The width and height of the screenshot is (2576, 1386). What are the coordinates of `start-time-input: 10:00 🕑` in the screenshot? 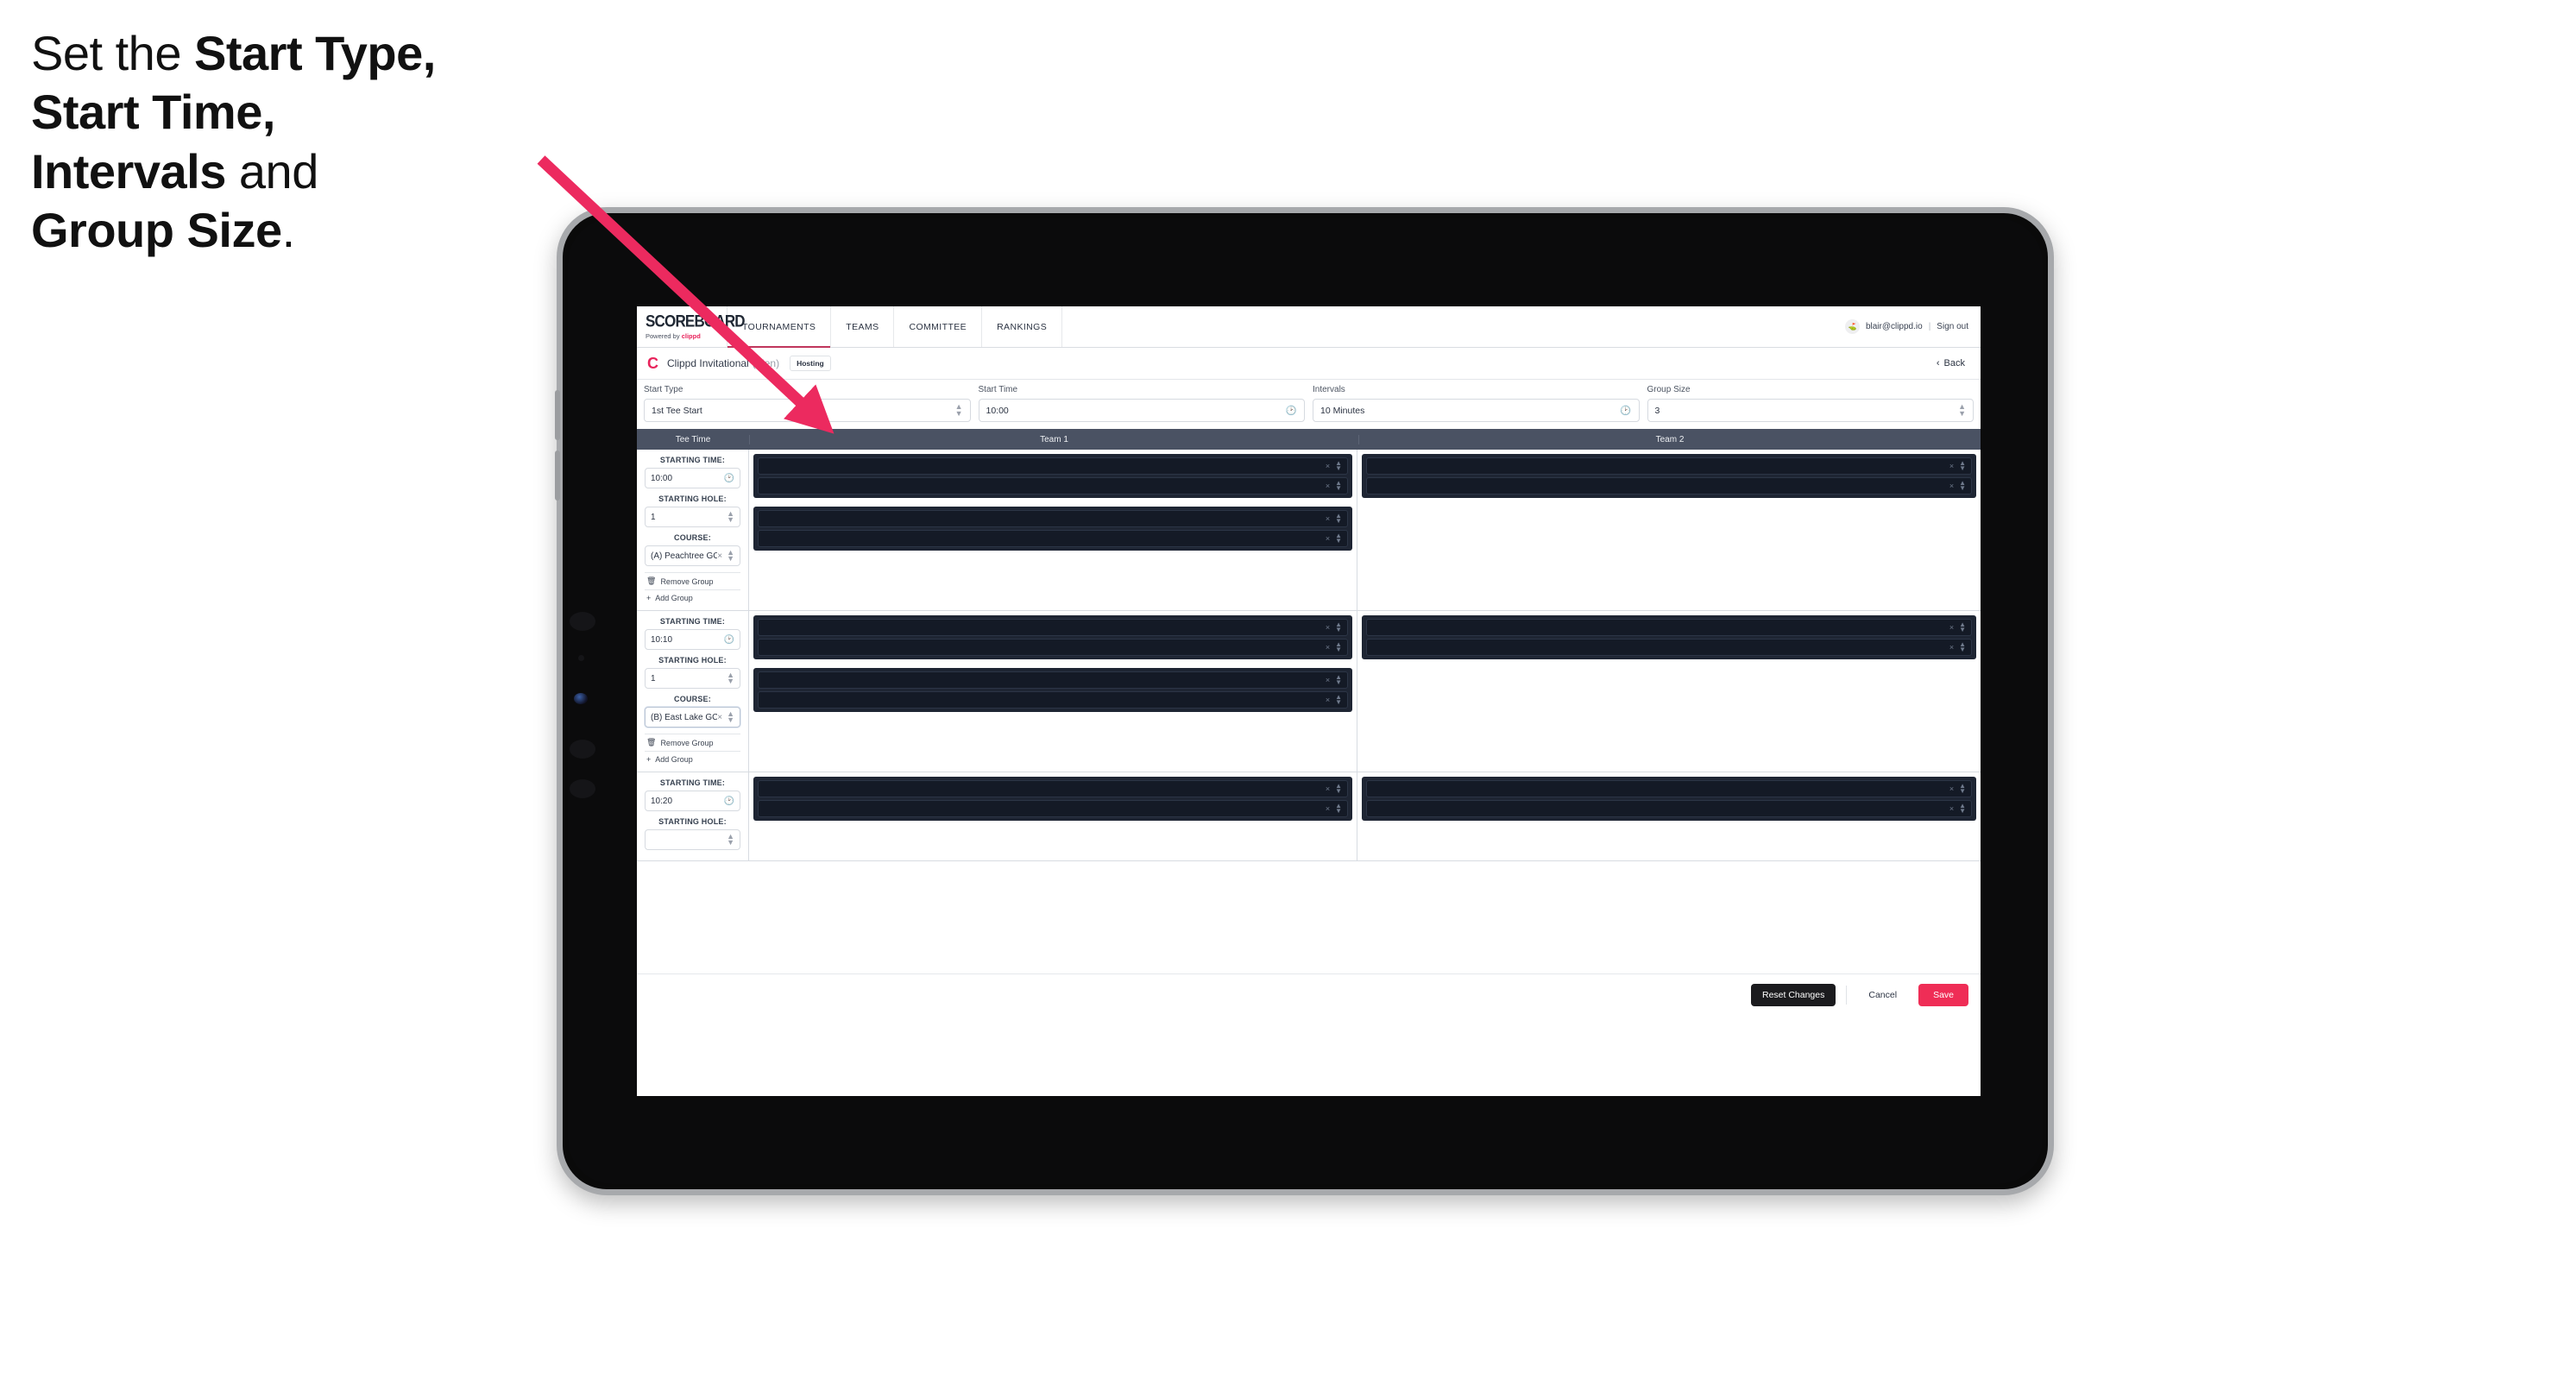 It's located at (1141, 410).